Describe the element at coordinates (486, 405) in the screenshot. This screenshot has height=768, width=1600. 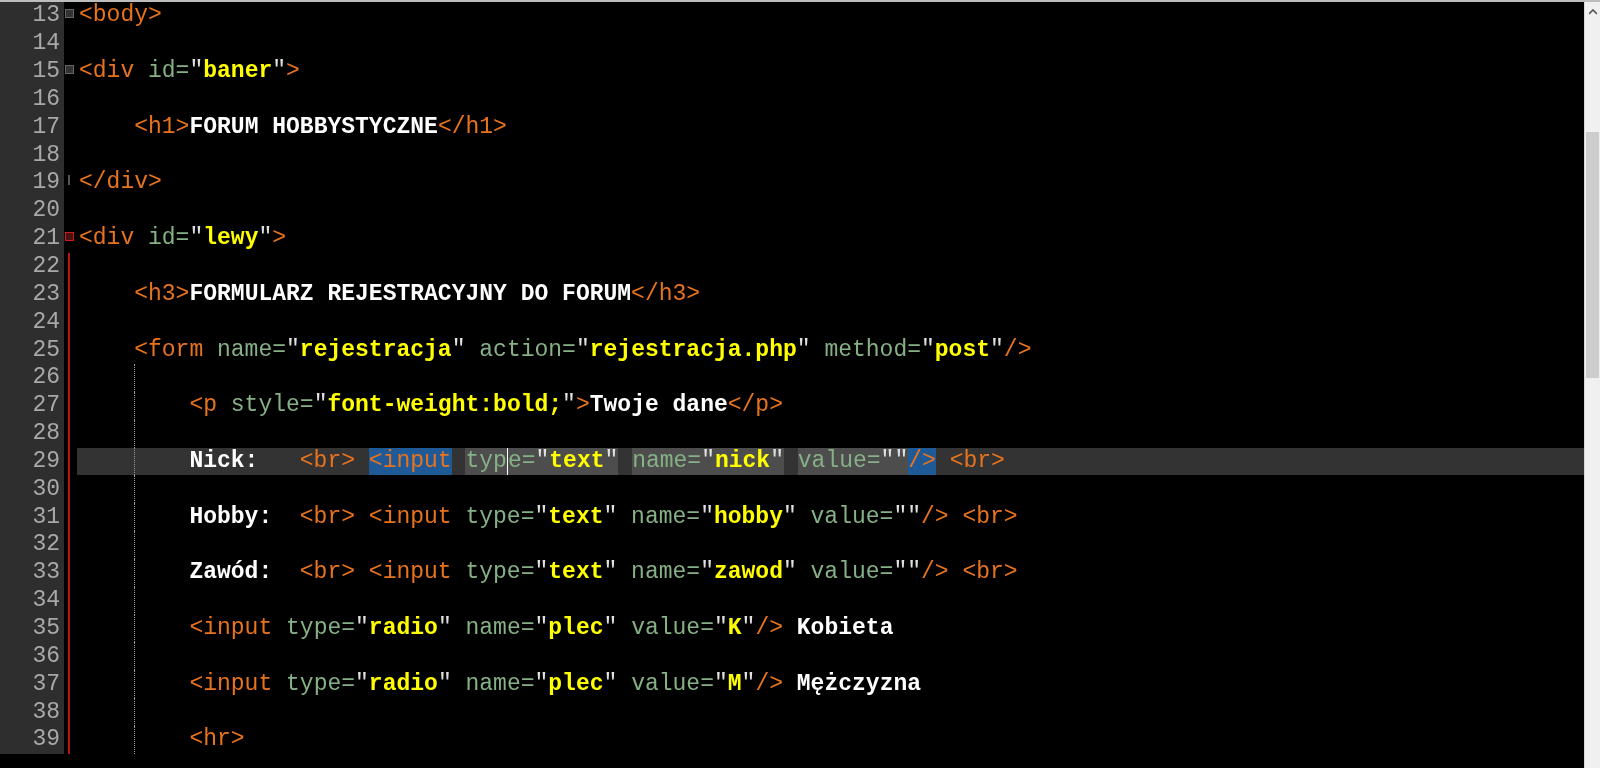
I see `code-line: <p style="font-weight:bold;">Twoje dane</p>` at that location.